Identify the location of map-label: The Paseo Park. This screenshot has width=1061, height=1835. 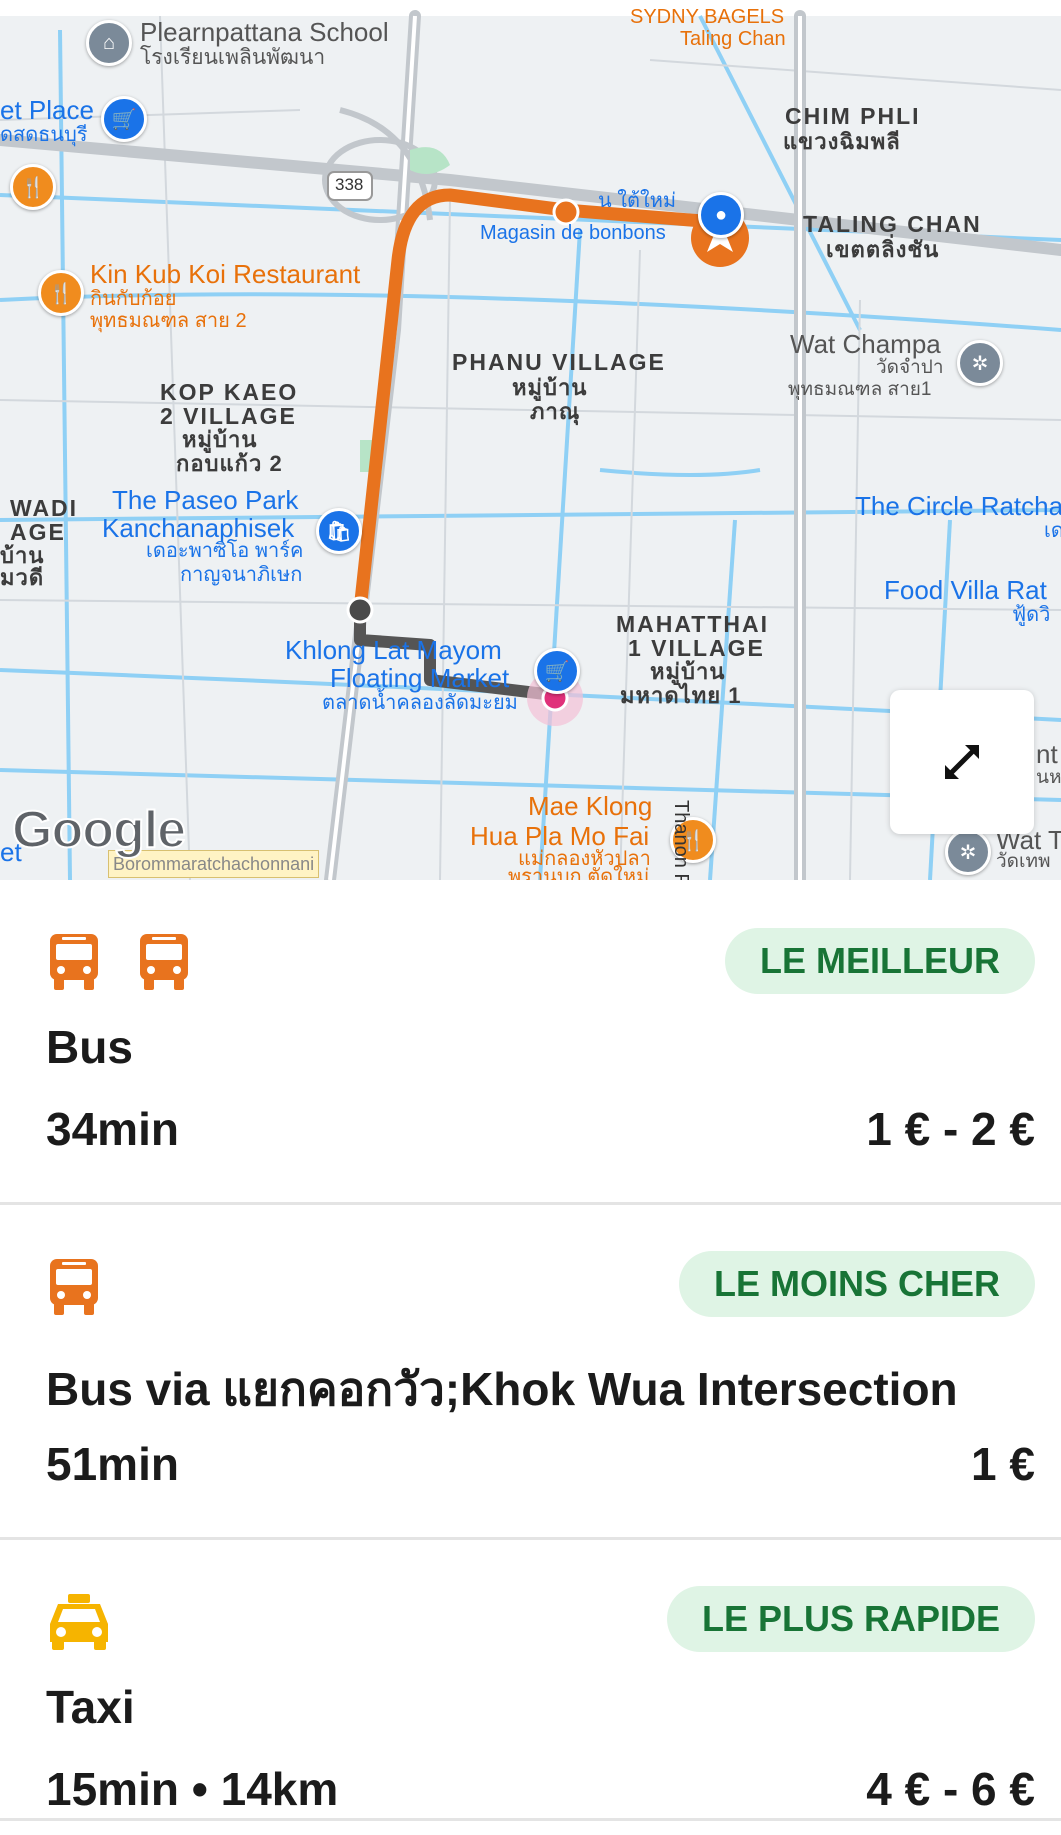
(205, 500).